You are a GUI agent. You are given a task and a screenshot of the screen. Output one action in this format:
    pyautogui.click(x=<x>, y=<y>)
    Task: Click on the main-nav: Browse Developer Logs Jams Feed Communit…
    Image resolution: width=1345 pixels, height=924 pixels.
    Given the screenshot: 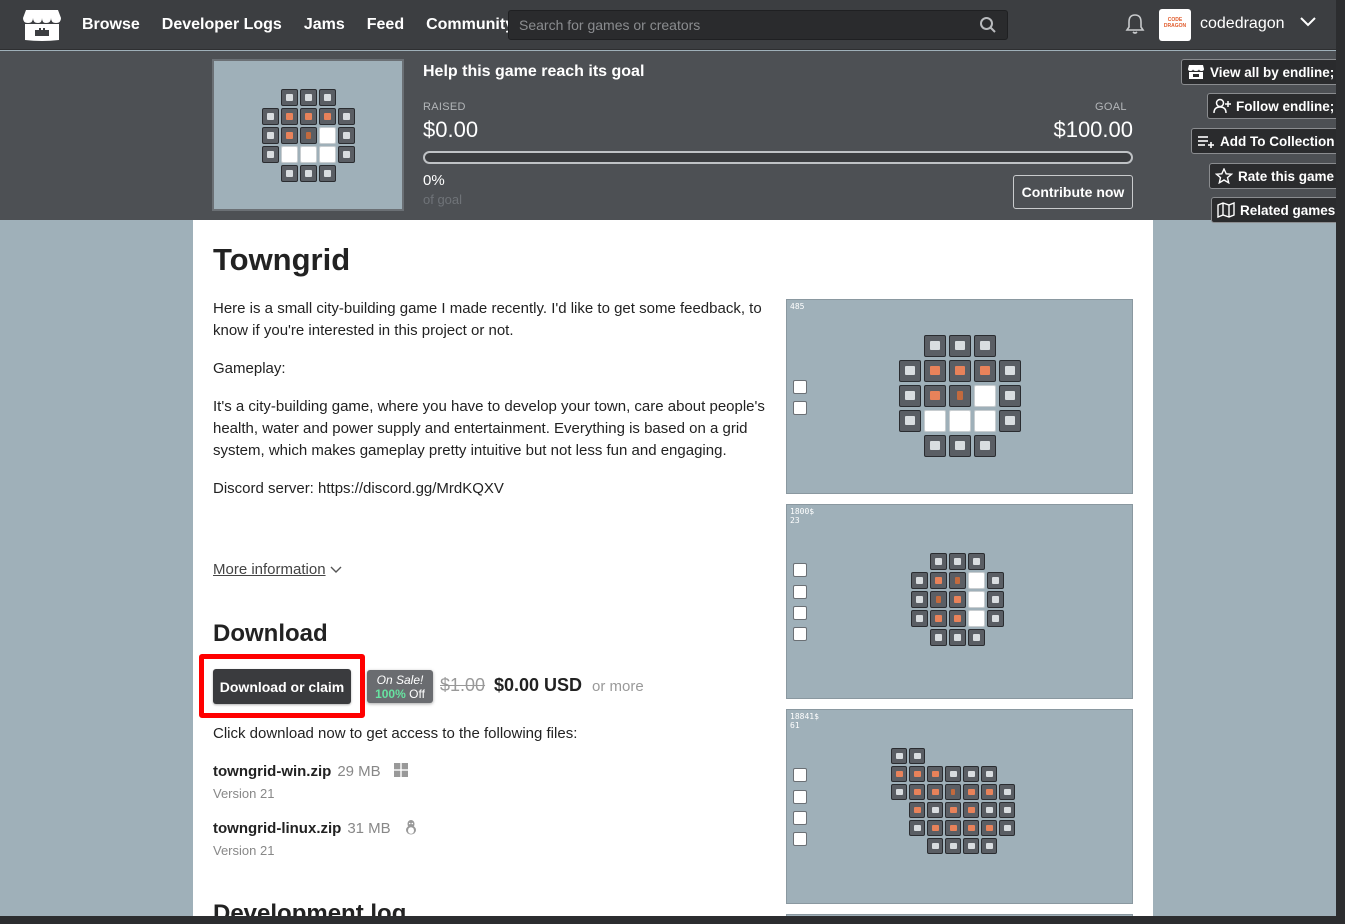 What is the action you would take?
    pyautogui.click(x=309, y=25)
    